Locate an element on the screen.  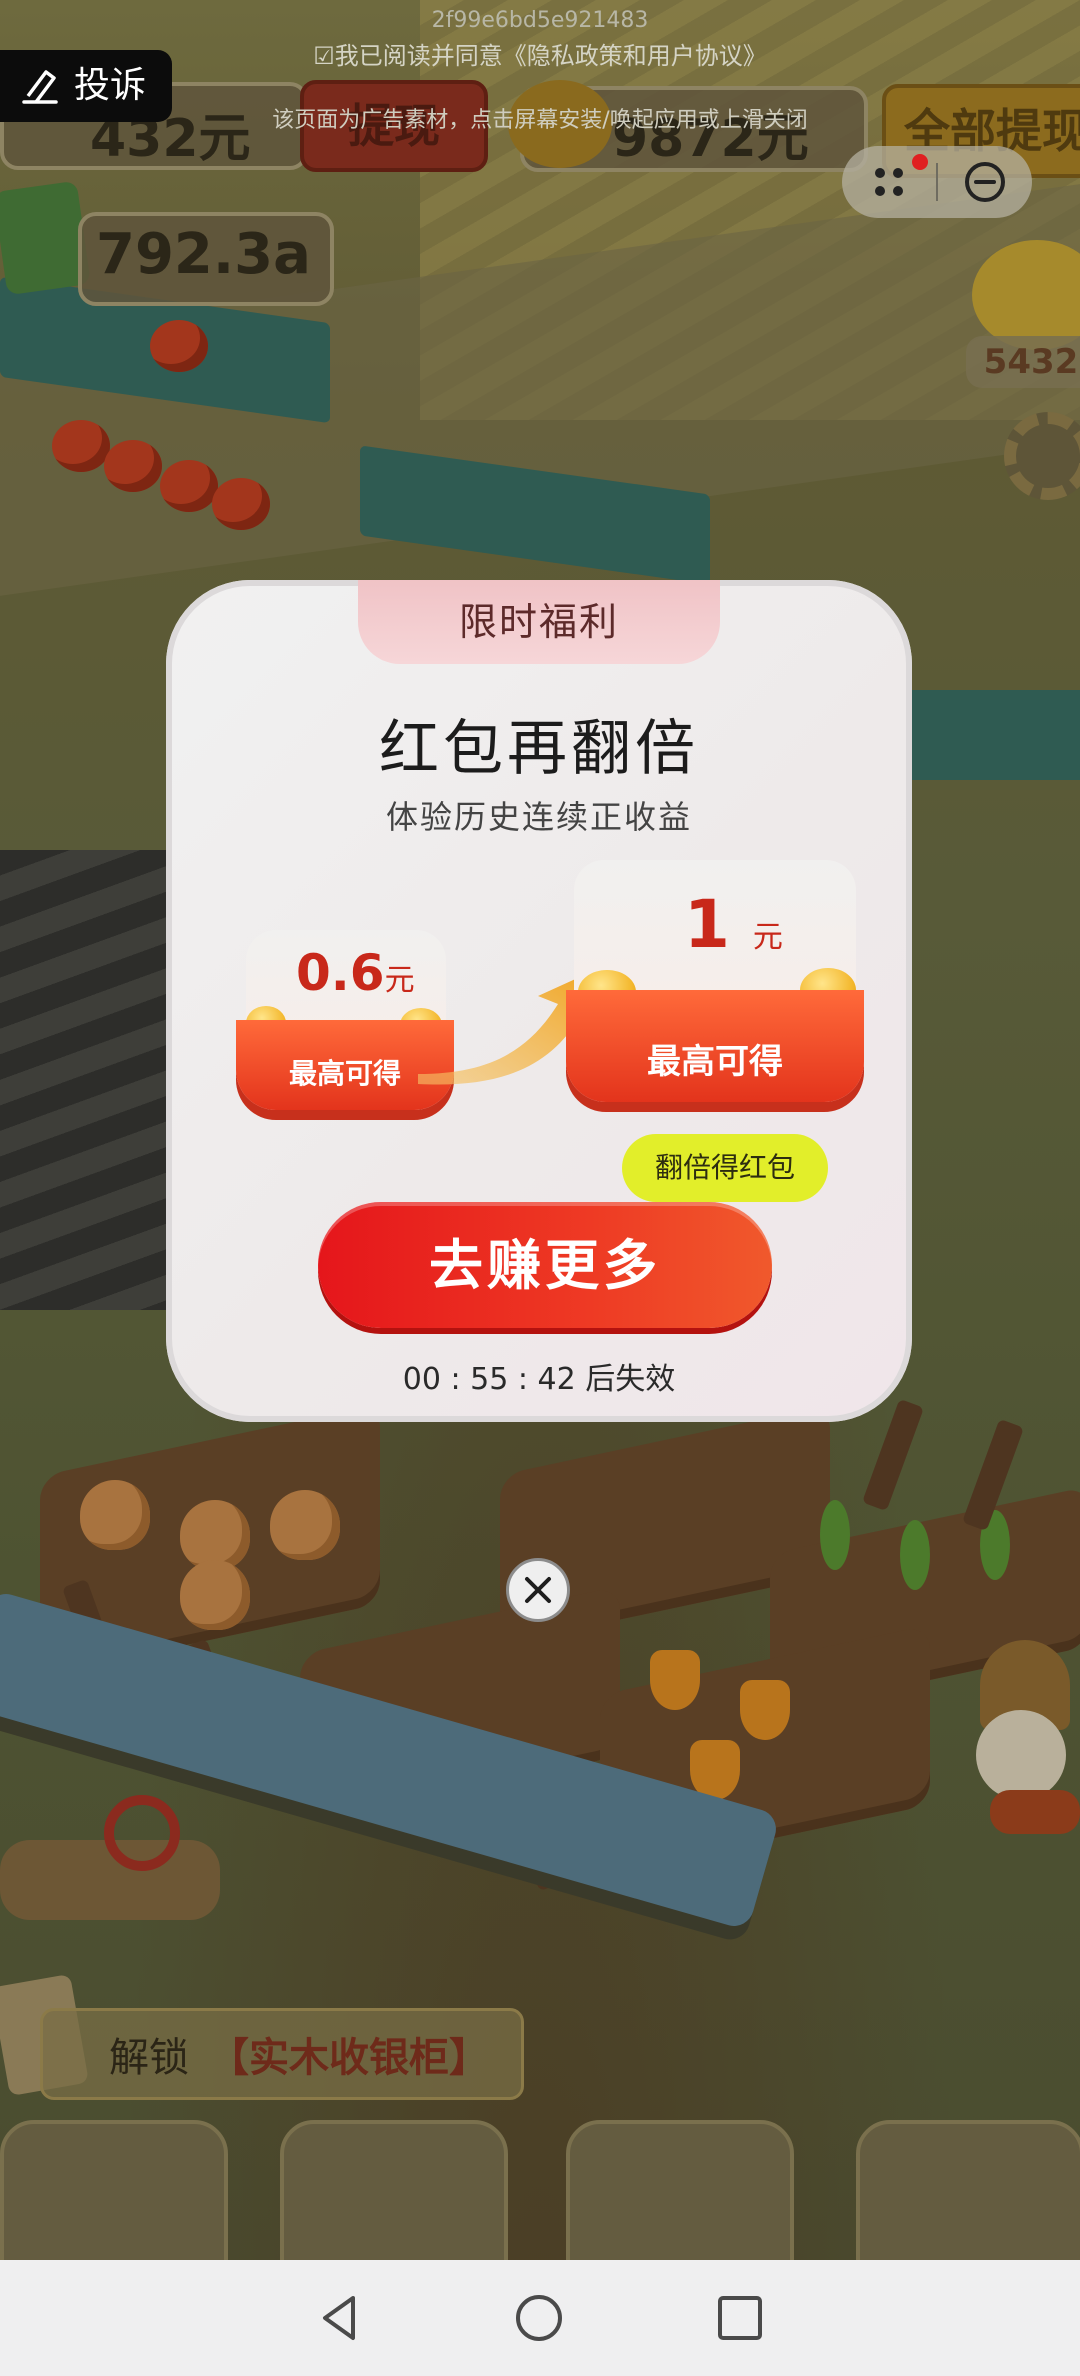
double-reward-bubble: 翻倍得红包 is located at coordinates (725, 1168).